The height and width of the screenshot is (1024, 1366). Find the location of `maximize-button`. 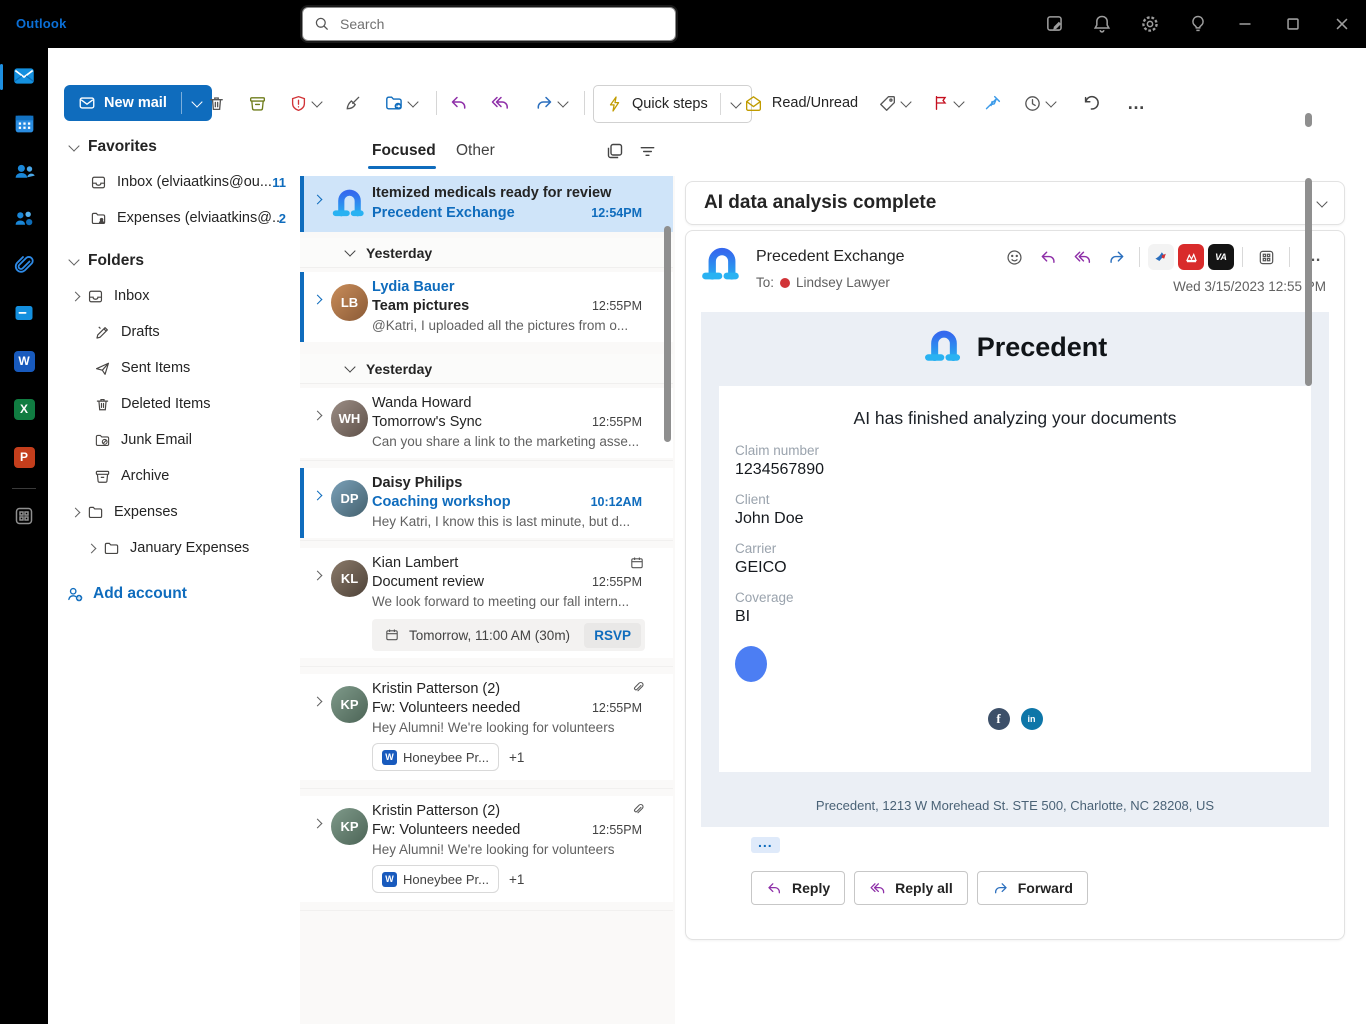

maximize-button is located at coordinates (1293, 24).